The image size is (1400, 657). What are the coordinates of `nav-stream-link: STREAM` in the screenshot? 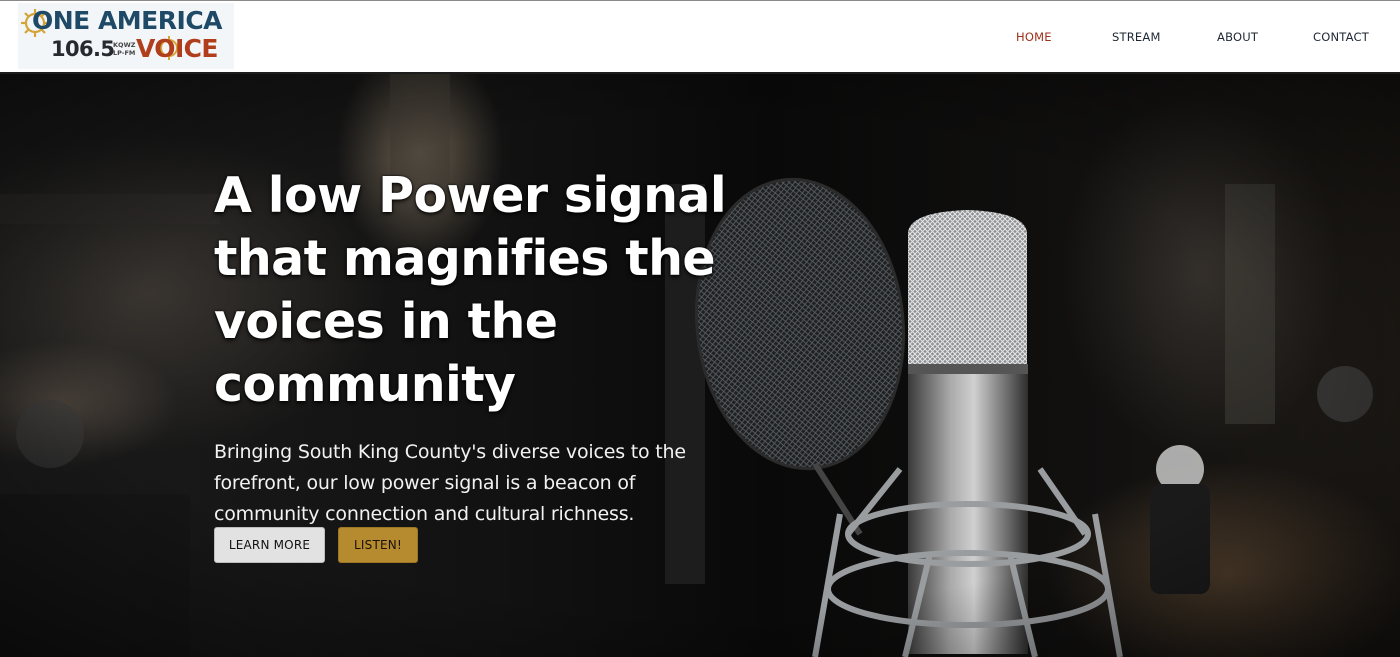 It's located at (1136, 37).